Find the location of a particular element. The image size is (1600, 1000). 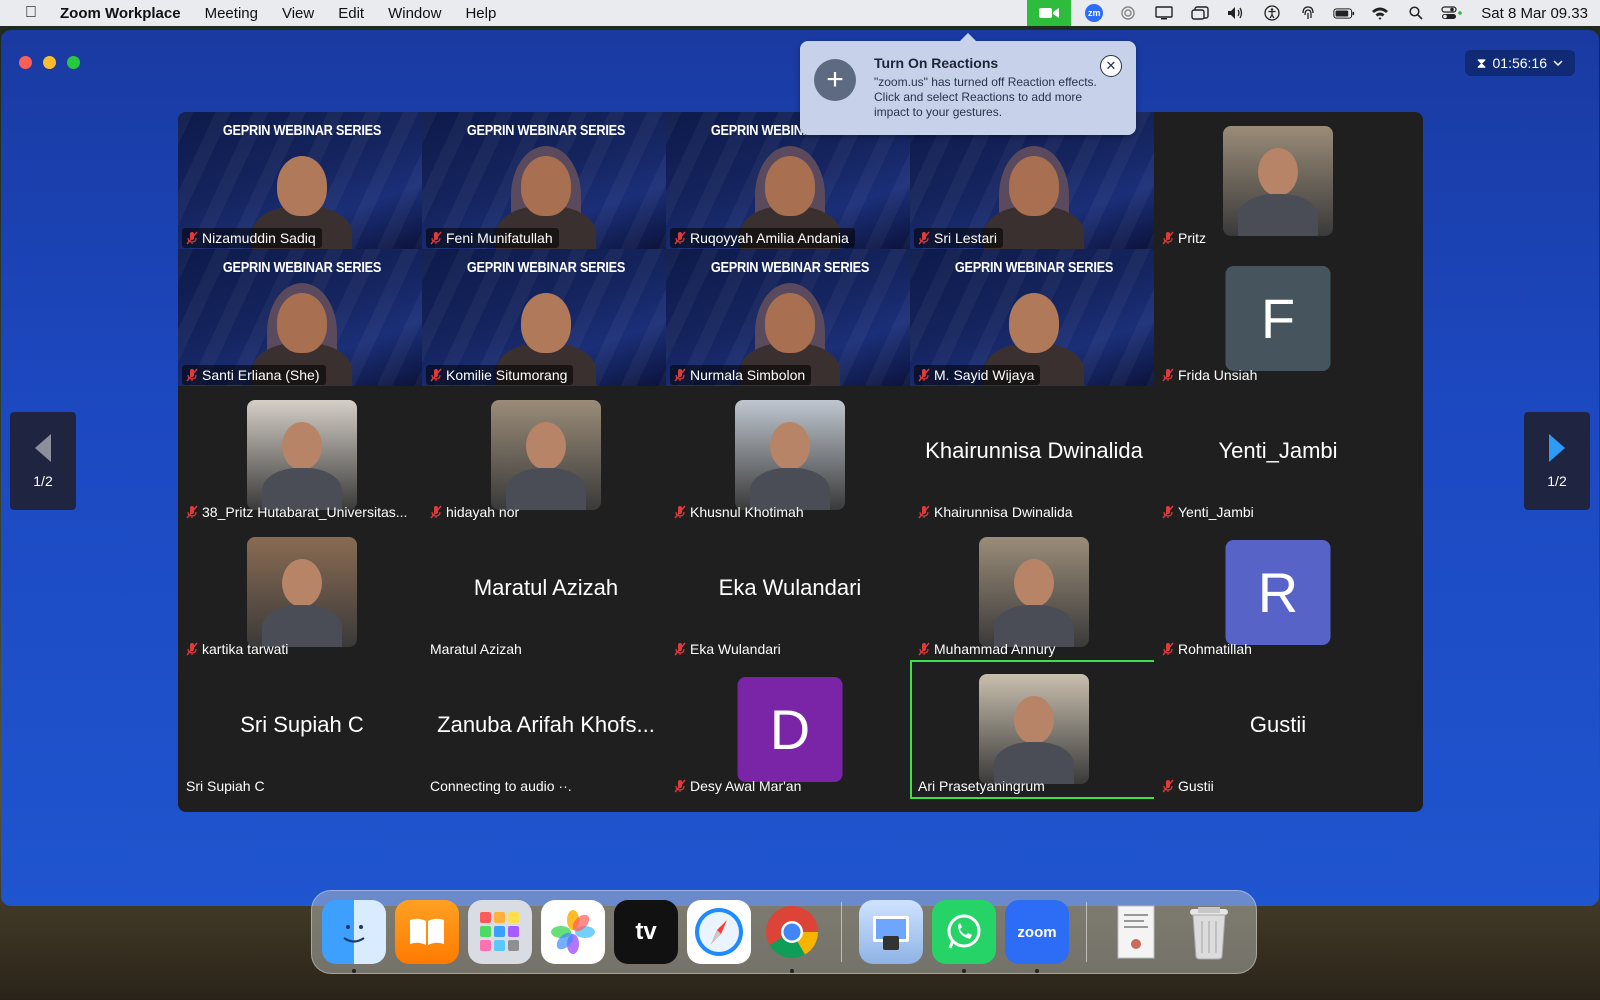

participant-name: Ruqoyyah Amilia Andania is located at coordinates (769, 238).